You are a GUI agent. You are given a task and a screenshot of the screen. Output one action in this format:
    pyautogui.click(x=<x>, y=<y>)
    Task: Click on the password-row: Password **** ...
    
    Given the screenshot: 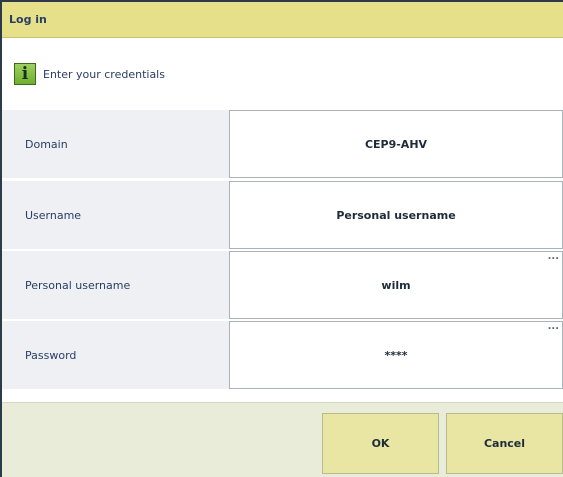 What is the action you would take?
    pyautogui.click(x=282, y=355)
    